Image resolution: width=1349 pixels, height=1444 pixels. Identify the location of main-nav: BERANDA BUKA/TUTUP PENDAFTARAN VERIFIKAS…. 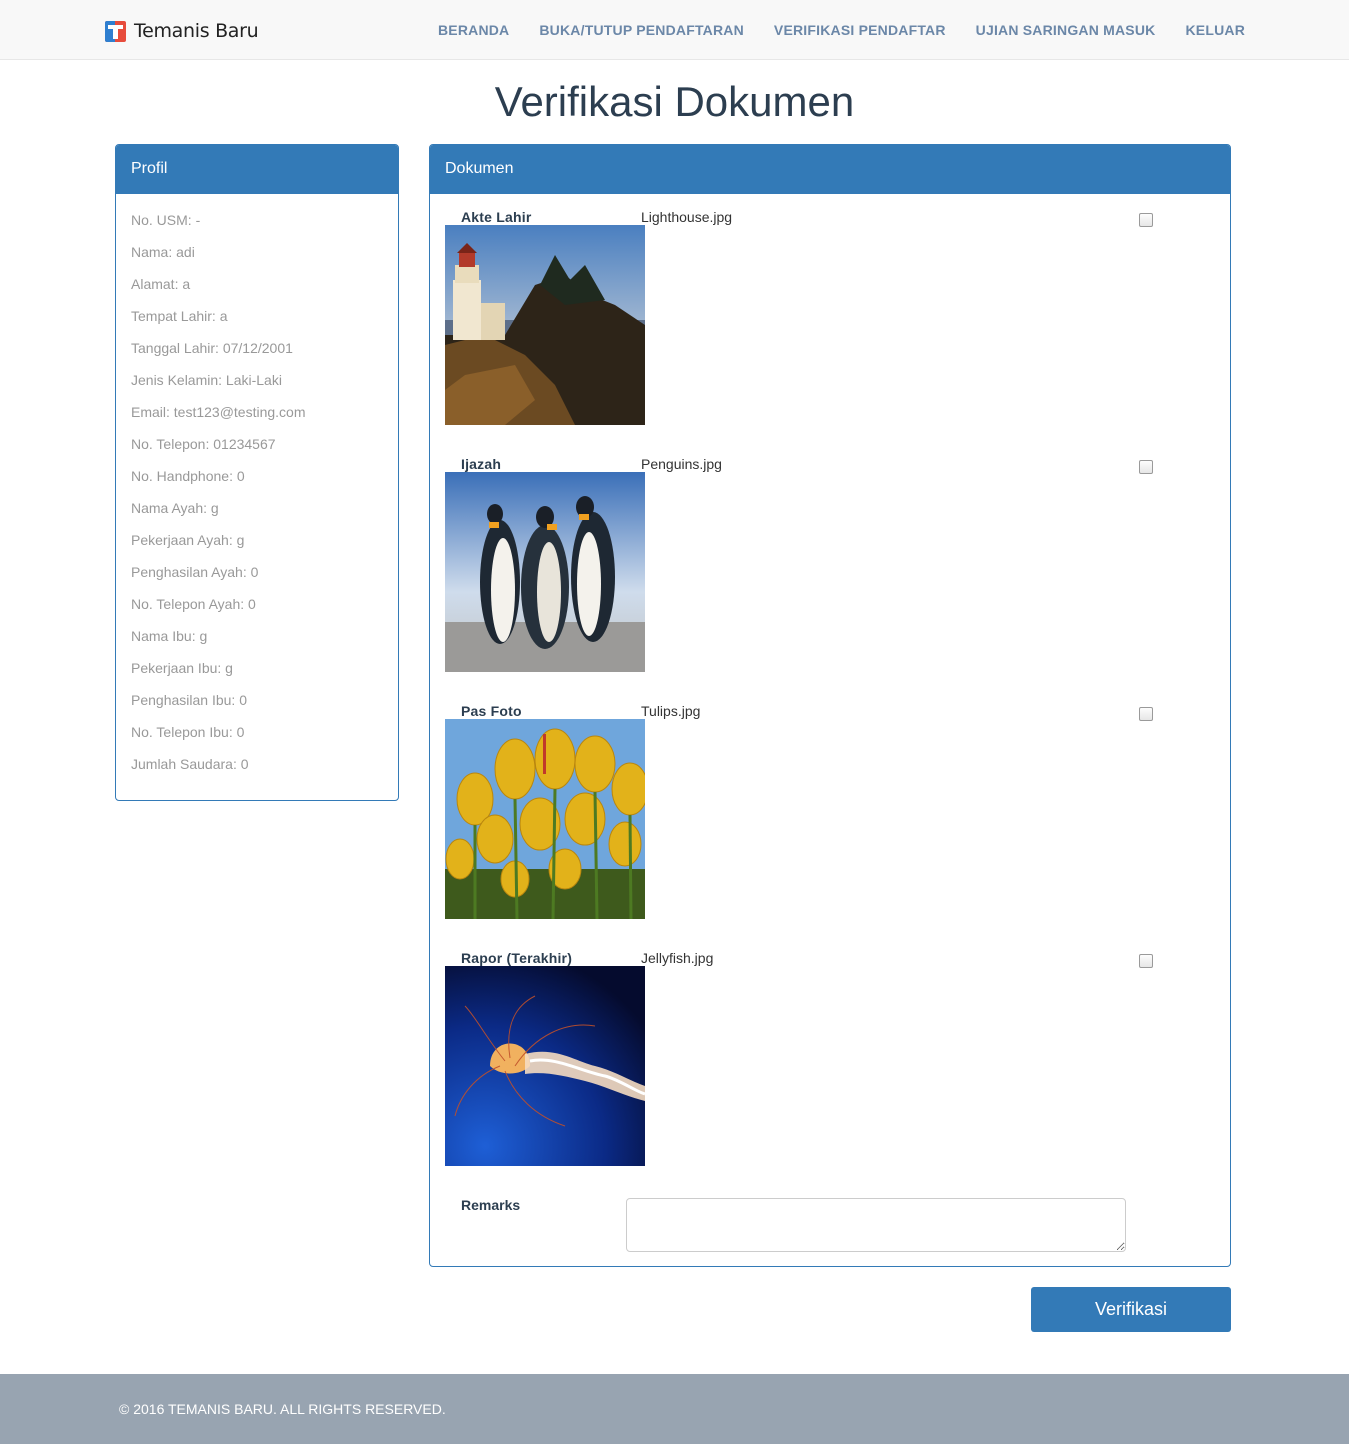
(826, 30).